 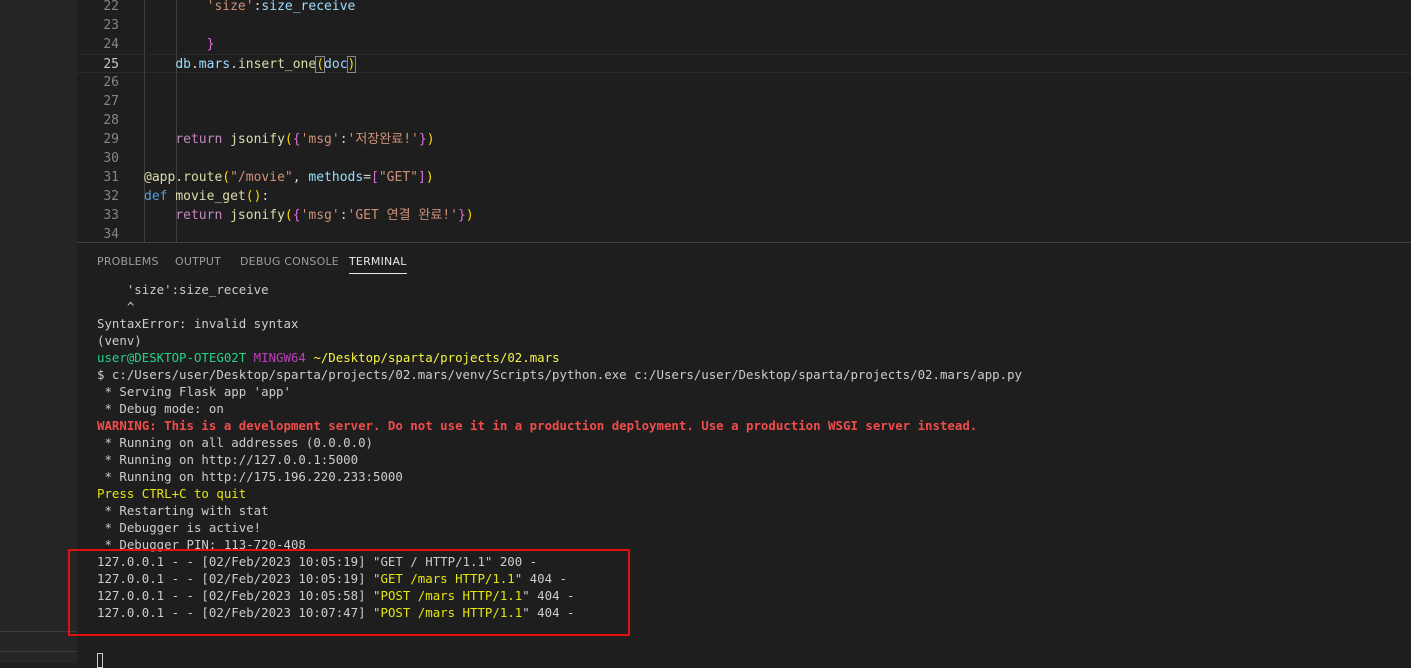 I want to click on code-text: @app.route("/movie", methods=["GET"]), so click(x=289, y=177).